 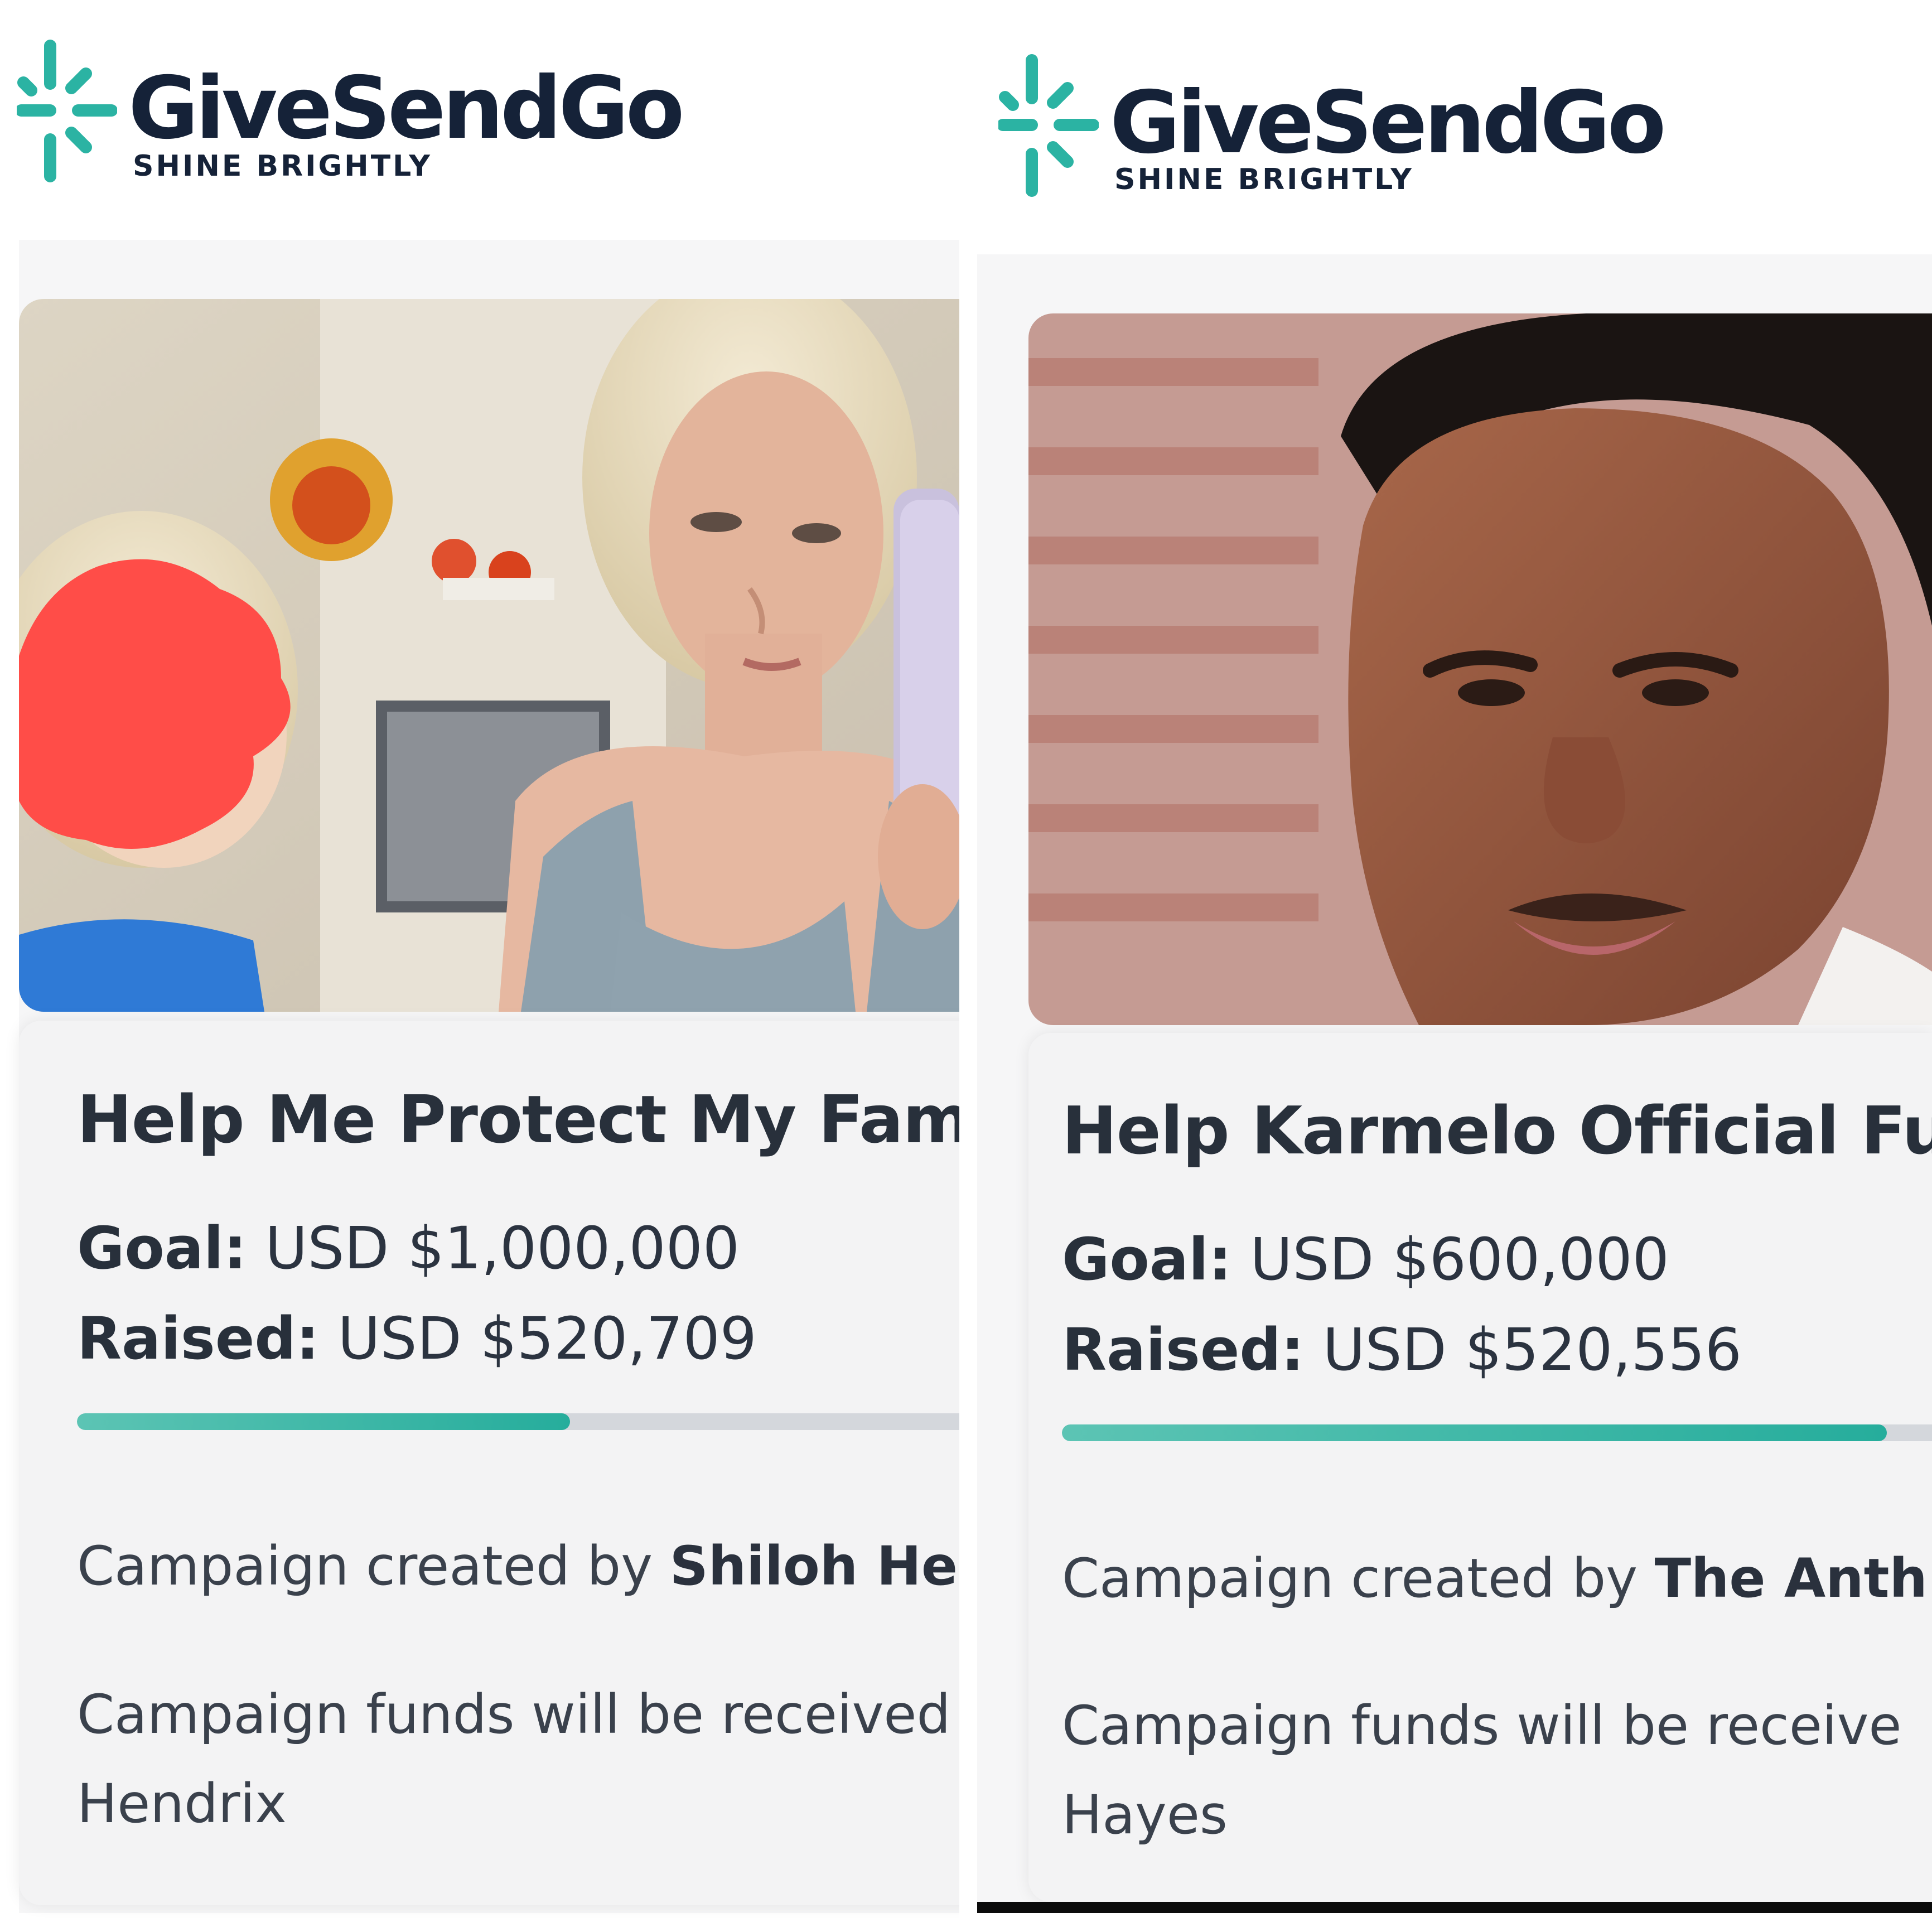 I want to click on bottom-divider, so click(x=1454, y=1907).